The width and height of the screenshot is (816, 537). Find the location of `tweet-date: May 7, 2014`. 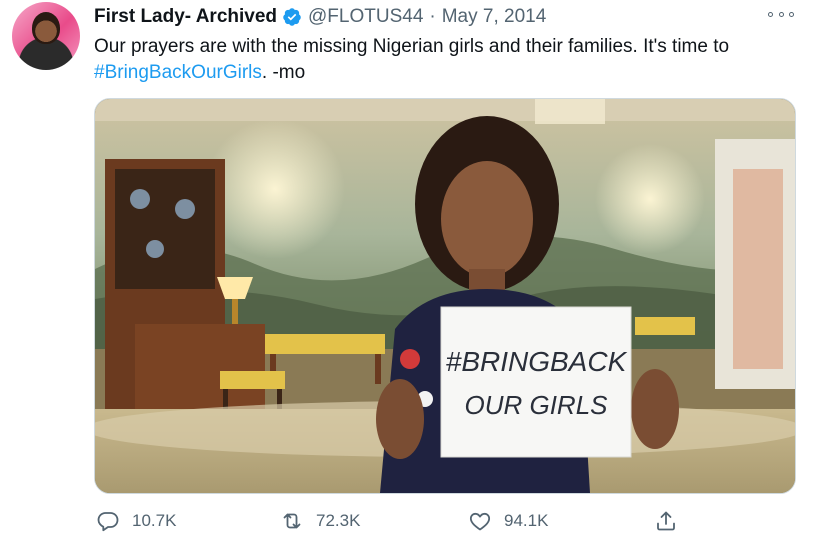

tweet-date: May 7, 2014 is located at coordinates (494, 17).